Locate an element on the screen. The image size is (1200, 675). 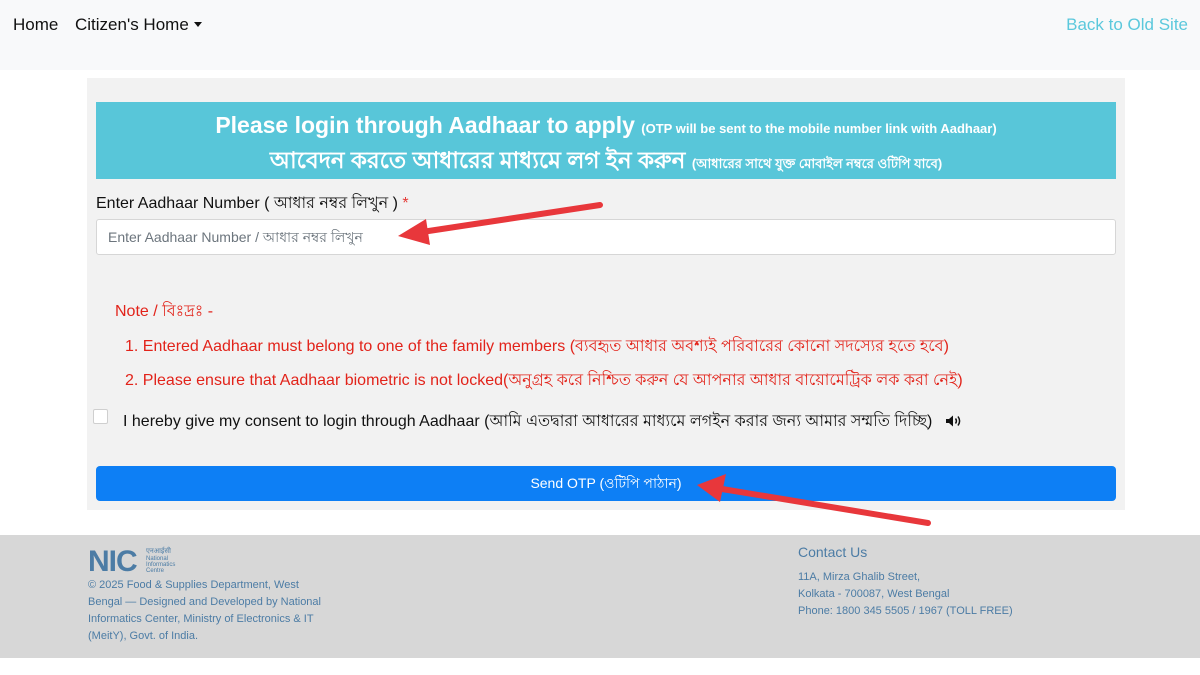
required-mark: * is located at coordinates (405, 203).